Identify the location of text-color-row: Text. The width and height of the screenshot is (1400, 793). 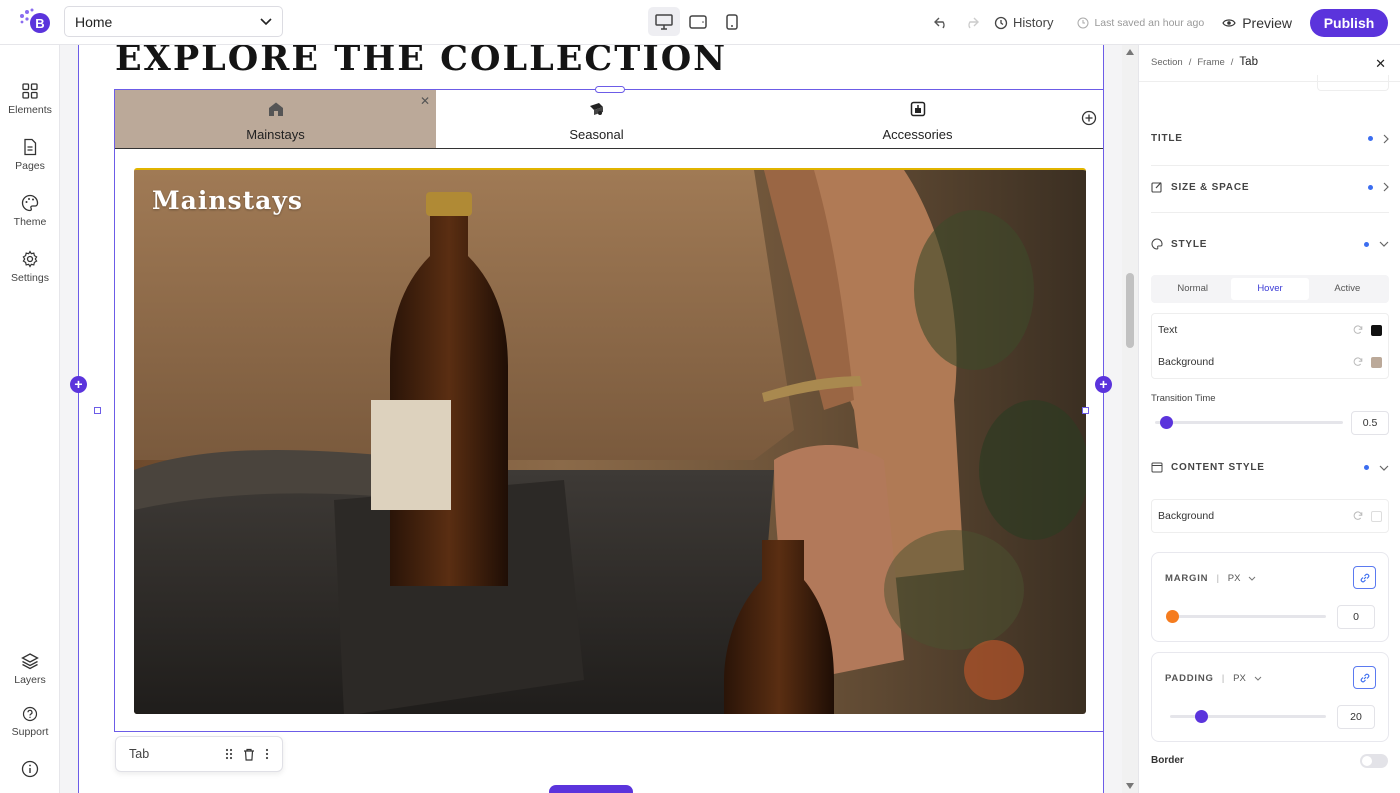
(1270, 330).